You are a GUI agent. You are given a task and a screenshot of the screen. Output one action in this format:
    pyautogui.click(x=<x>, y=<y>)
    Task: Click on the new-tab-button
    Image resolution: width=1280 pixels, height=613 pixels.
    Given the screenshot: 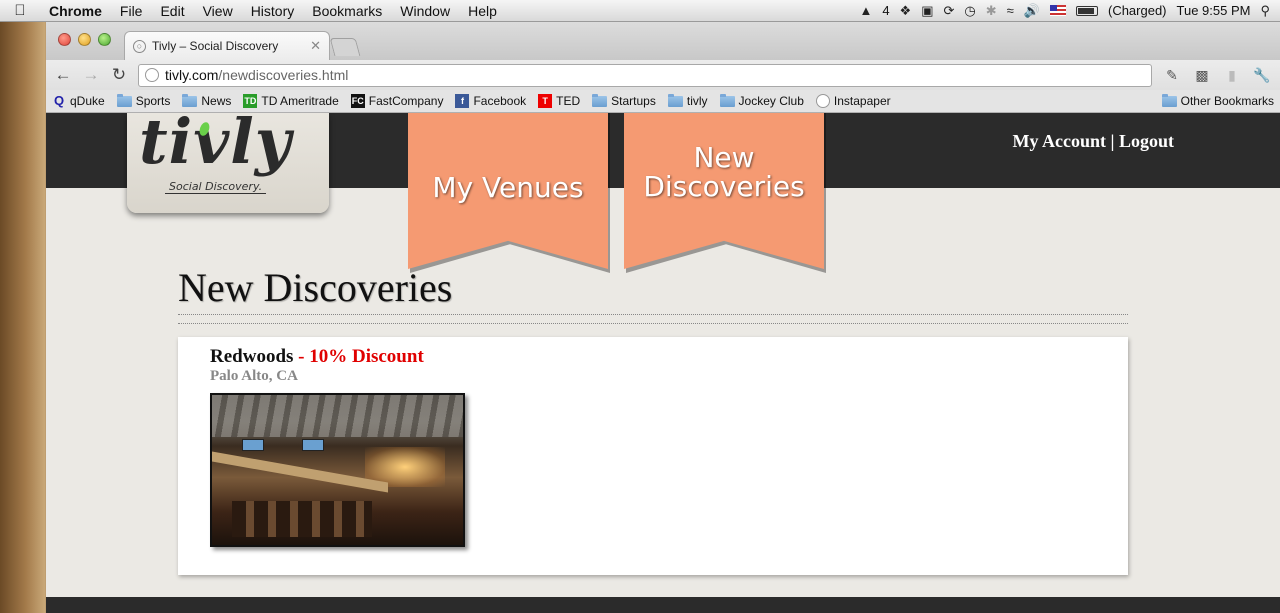 What is the action you would take?
    pyautogui.click(x=345, y=47)
    